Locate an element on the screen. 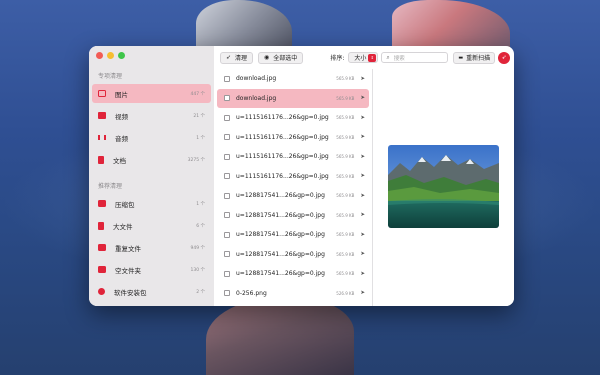  sidebar-item-count: 3275 个 is located at coordinates (196, 160).